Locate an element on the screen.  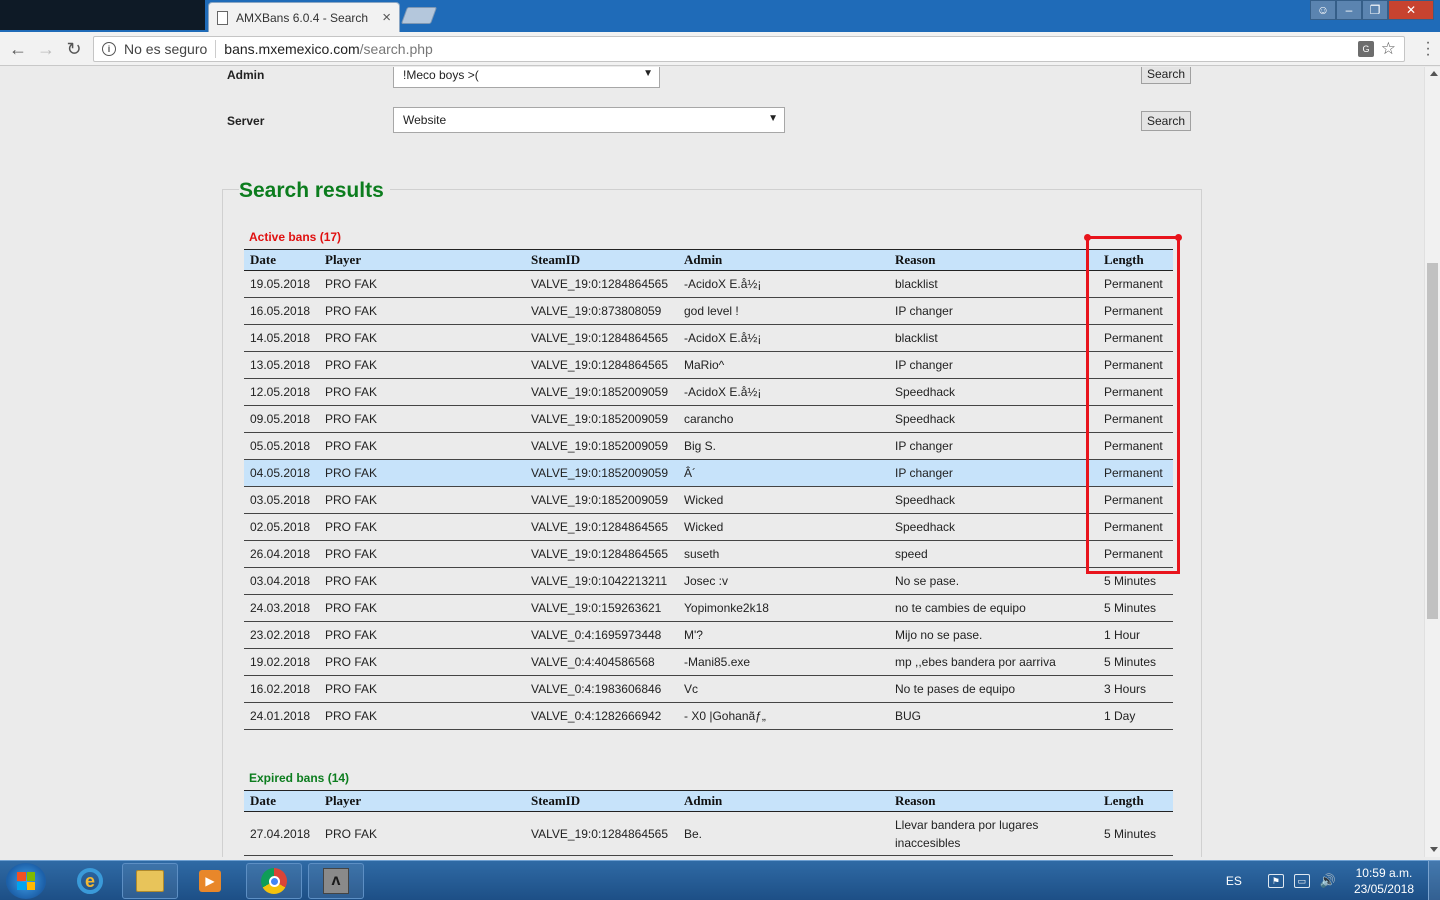
cell-date: 14.05.2018 is located at coordinates (281, 338).